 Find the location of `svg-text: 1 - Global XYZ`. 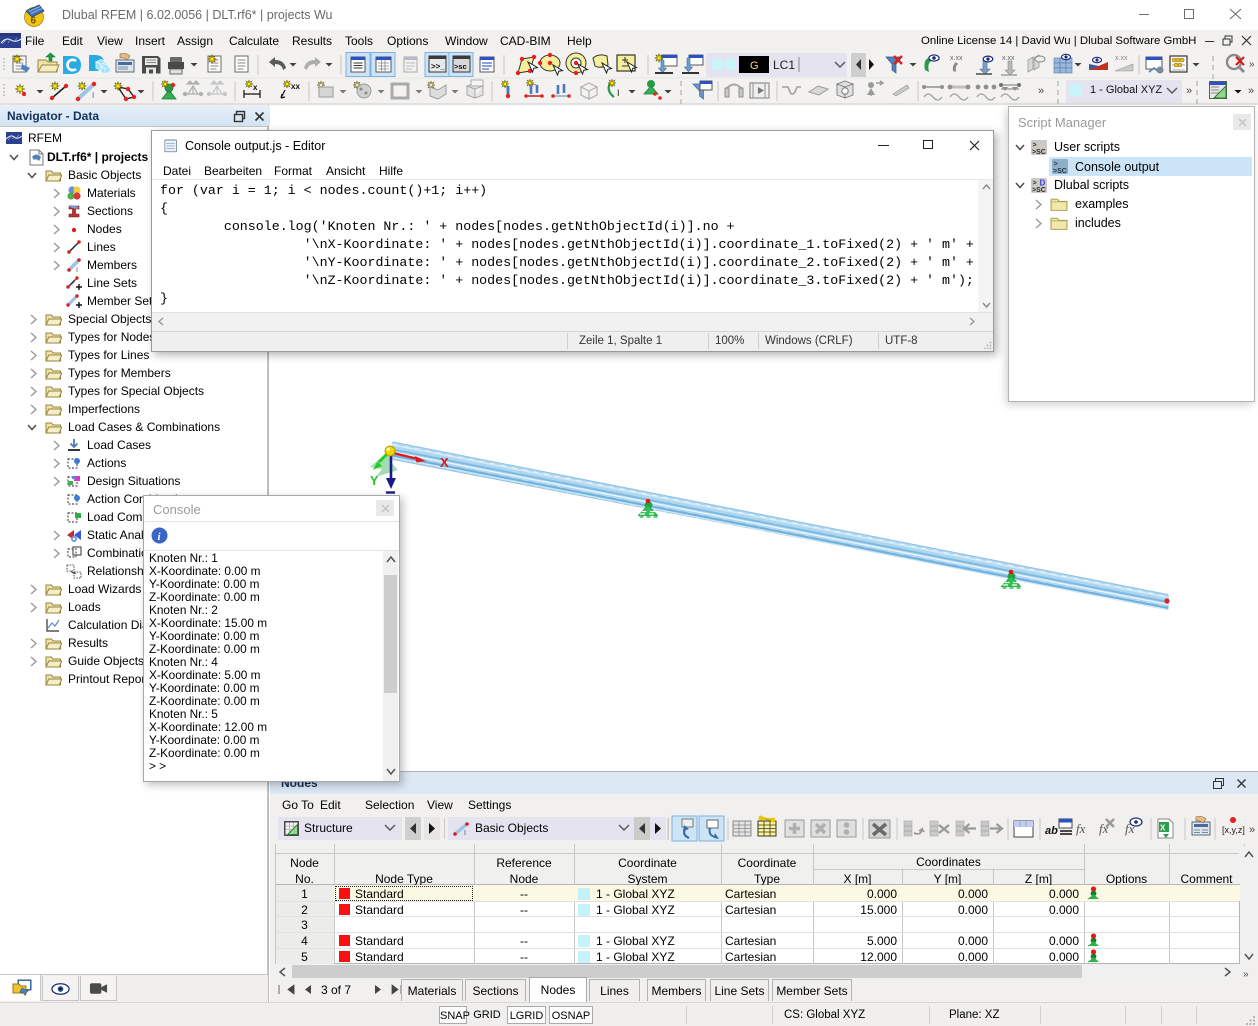

svg-text: 1 - Global XYZ is located at coordinates (1126, 90).